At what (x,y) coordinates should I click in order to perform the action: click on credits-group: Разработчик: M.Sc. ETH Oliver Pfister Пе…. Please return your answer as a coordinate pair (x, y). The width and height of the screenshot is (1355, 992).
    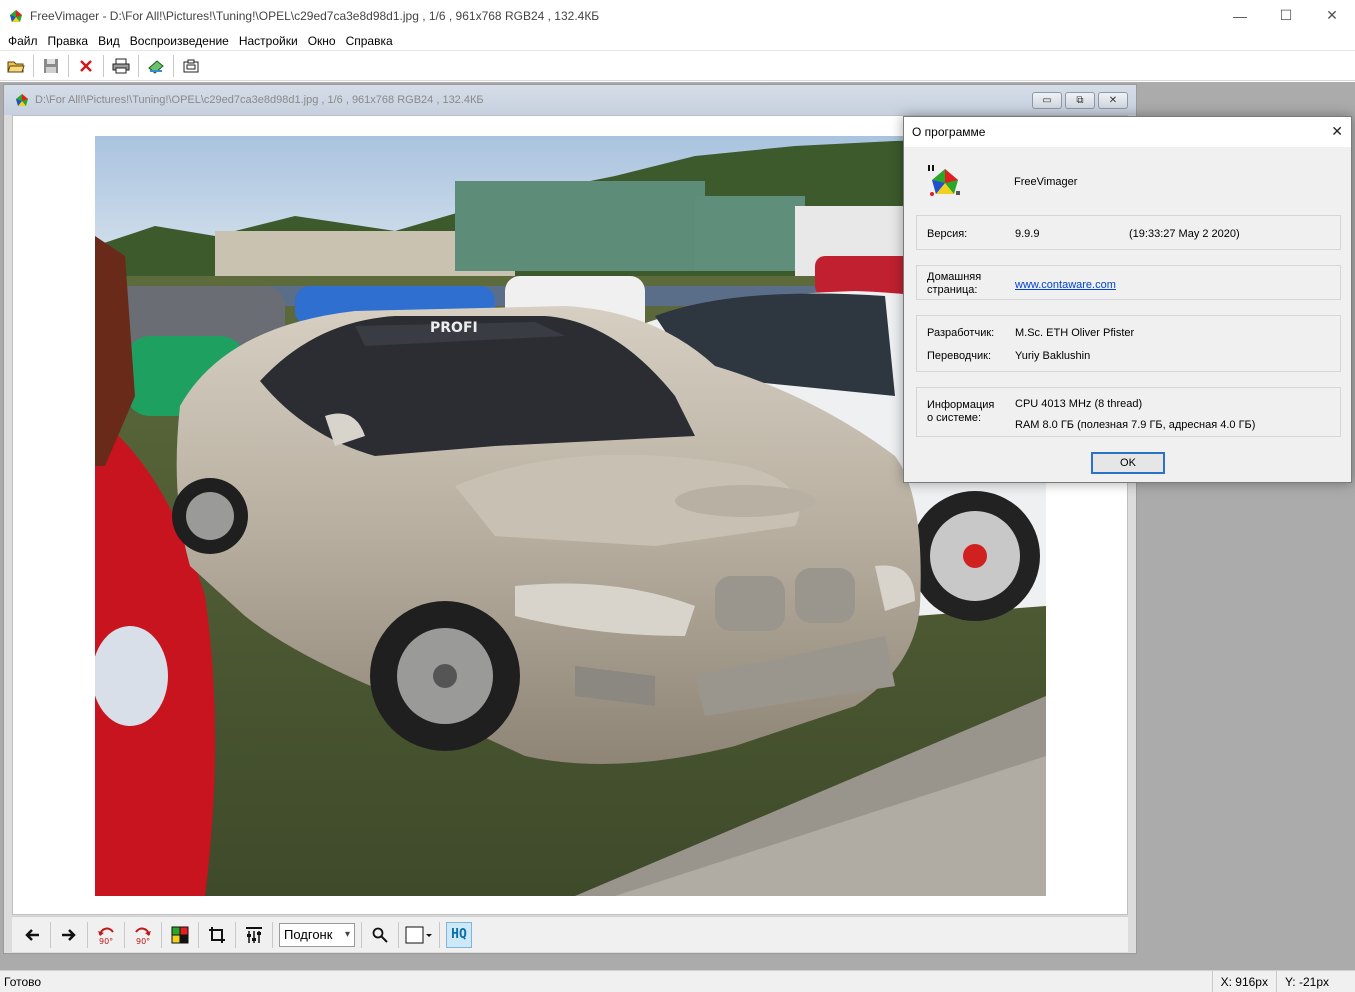
    Looking at the image, I should click on (1128, 343).